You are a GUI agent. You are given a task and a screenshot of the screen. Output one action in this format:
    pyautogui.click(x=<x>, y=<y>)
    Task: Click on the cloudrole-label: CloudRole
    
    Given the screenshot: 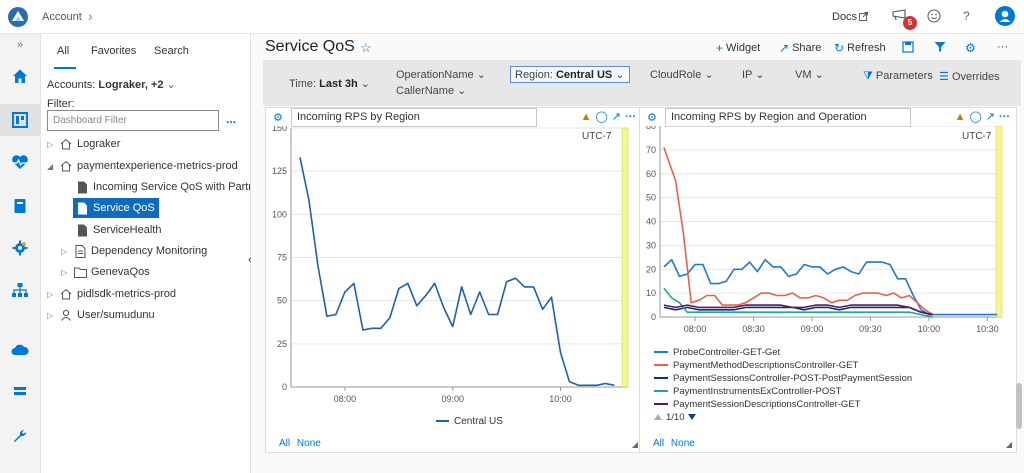 What is the action you would take?
    pyautogui.click(x=676, y=75)
    